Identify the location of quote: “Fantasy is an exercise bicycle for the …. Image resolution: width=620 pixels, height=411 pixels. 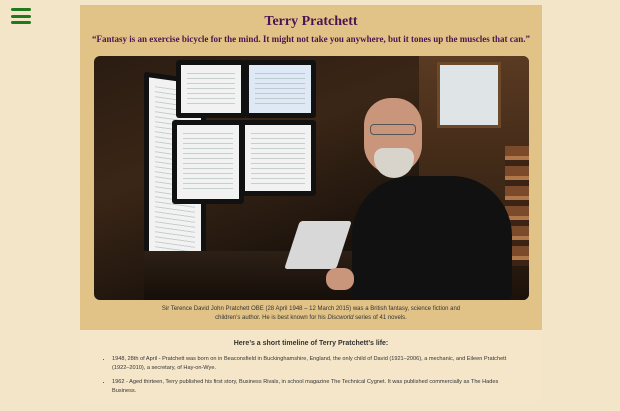
(311, 39).